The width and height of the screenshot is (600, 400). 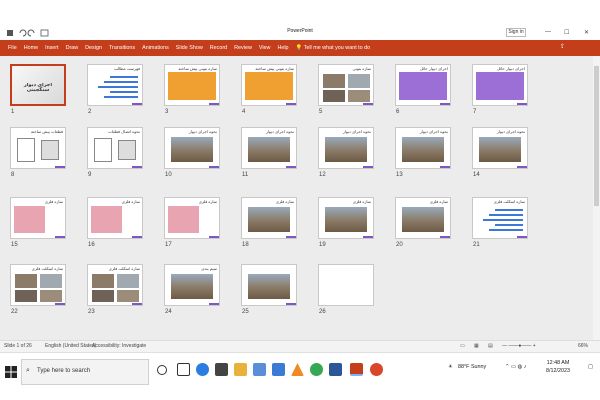 I want to click on slide-thumbnail: قطعات پیش ساخته, so click(x=38, y=148).